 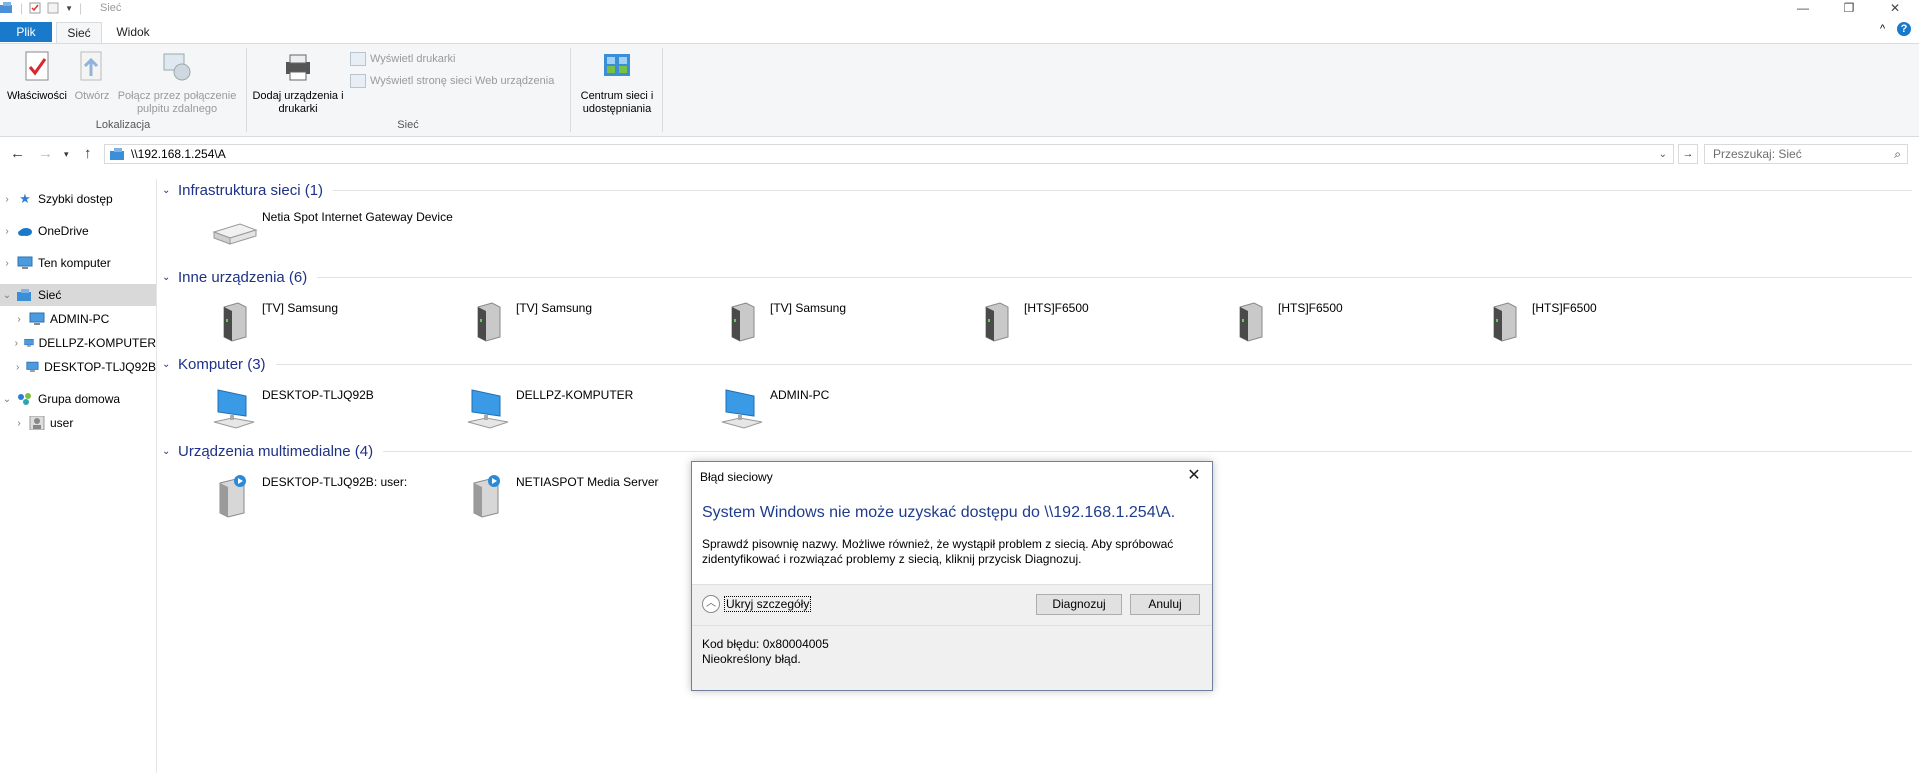 I want to click on printer-icon, so click(x=298, y=67).